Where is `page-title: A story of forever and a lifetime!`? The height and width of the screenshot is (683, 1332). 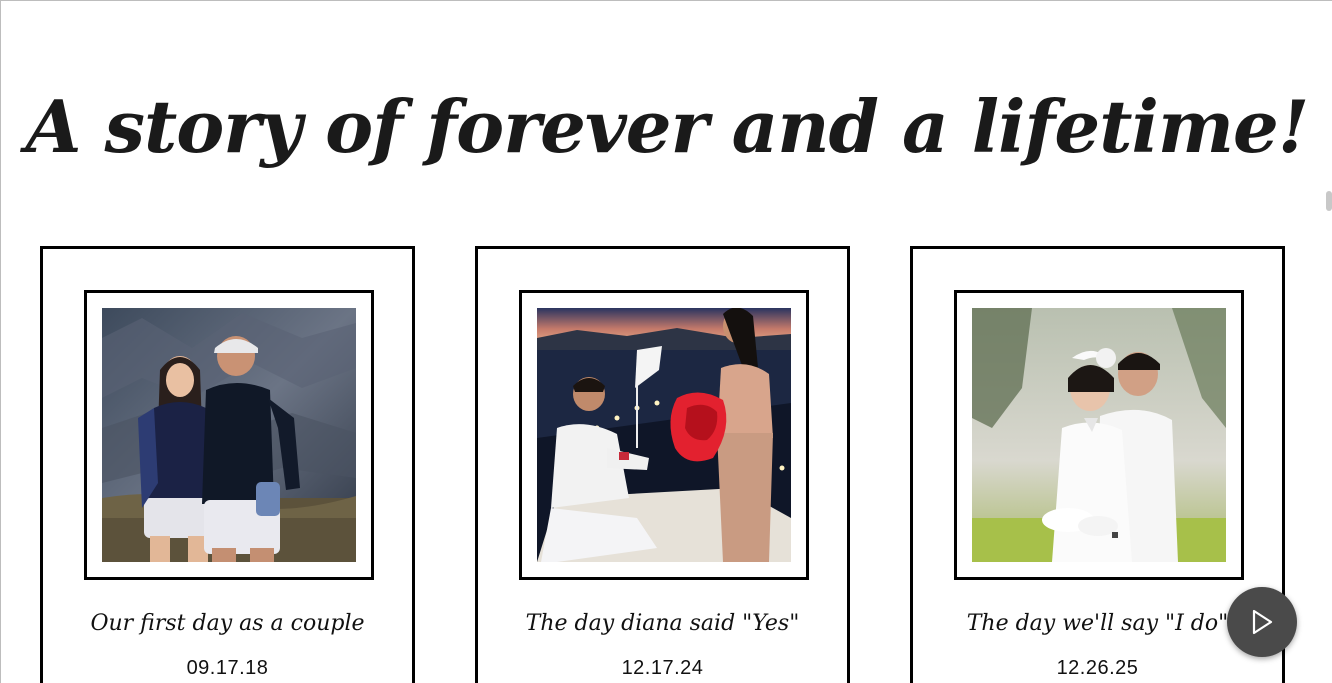
page-title: A story of forever and a lifetime! is located at coordinates (667, 126).